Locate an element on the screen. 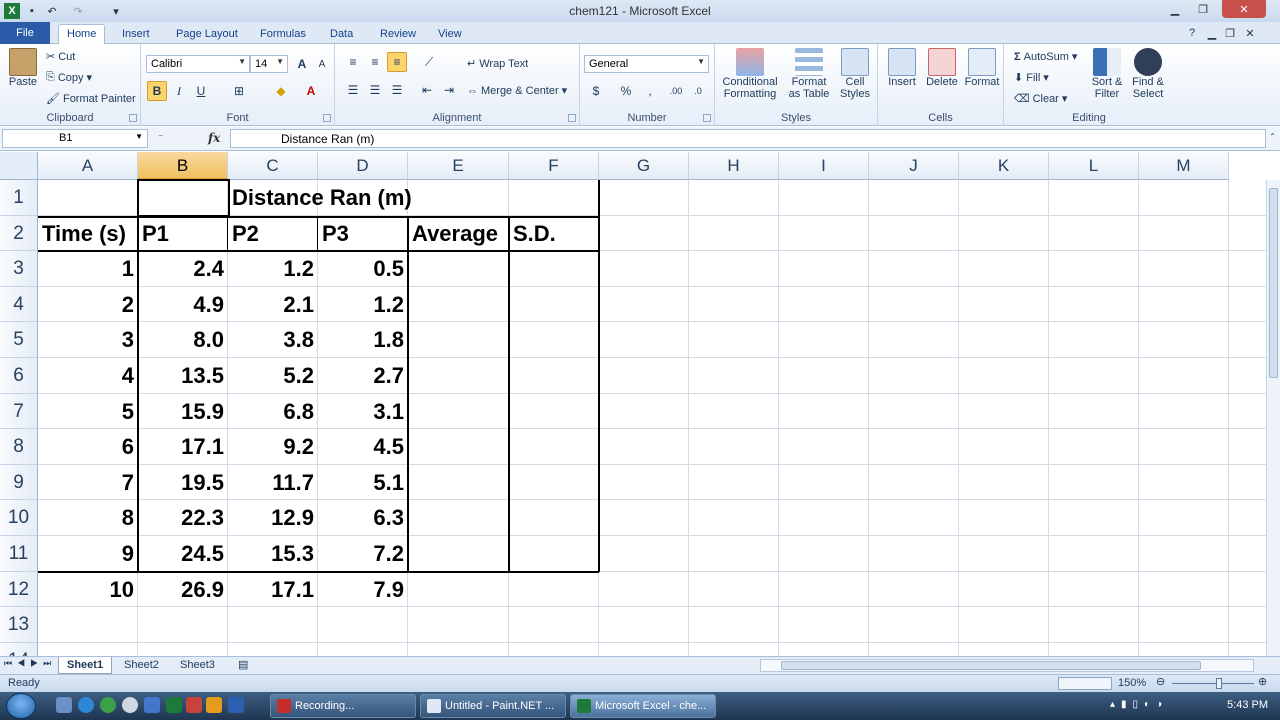 The image size is (1280, 720). increase-decimal-icon: .00 is located at coordinates (676, 91).